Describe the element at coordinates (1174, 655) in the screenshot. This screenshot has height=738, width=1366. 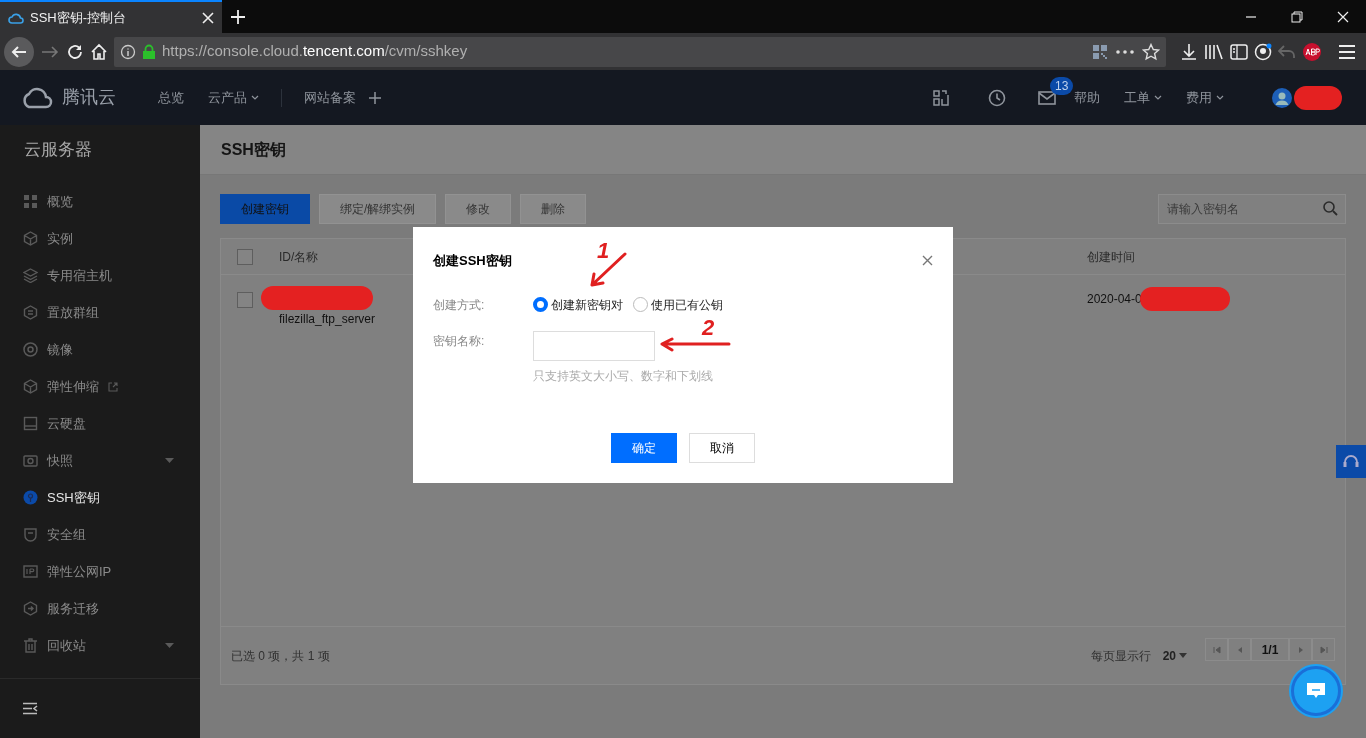
I see `page-size-select: 20` at that location.